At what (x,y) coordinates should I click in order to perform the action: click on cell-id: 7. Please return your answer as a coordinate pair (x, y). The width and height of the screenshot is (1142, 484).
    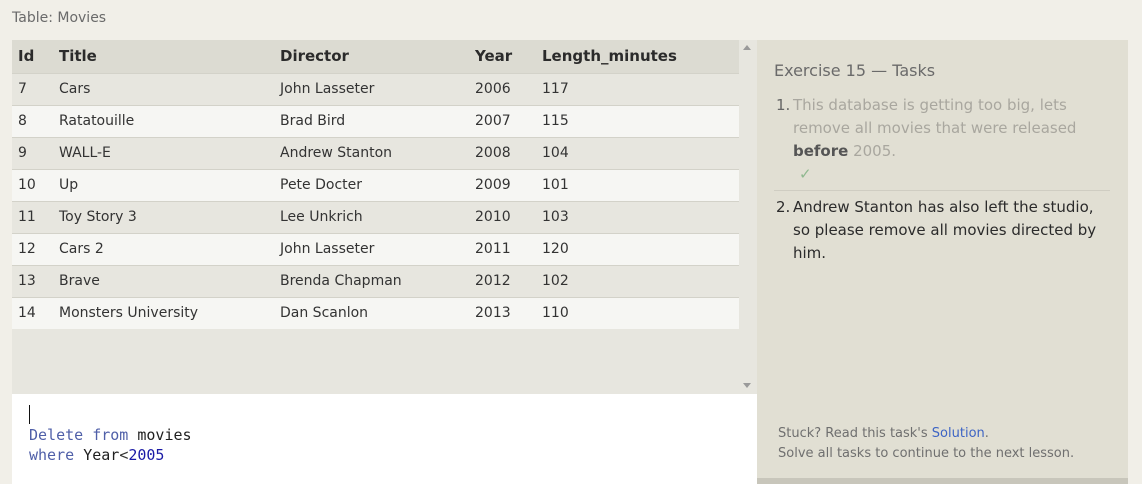
    Looking at the image, I should click on (32, 88).